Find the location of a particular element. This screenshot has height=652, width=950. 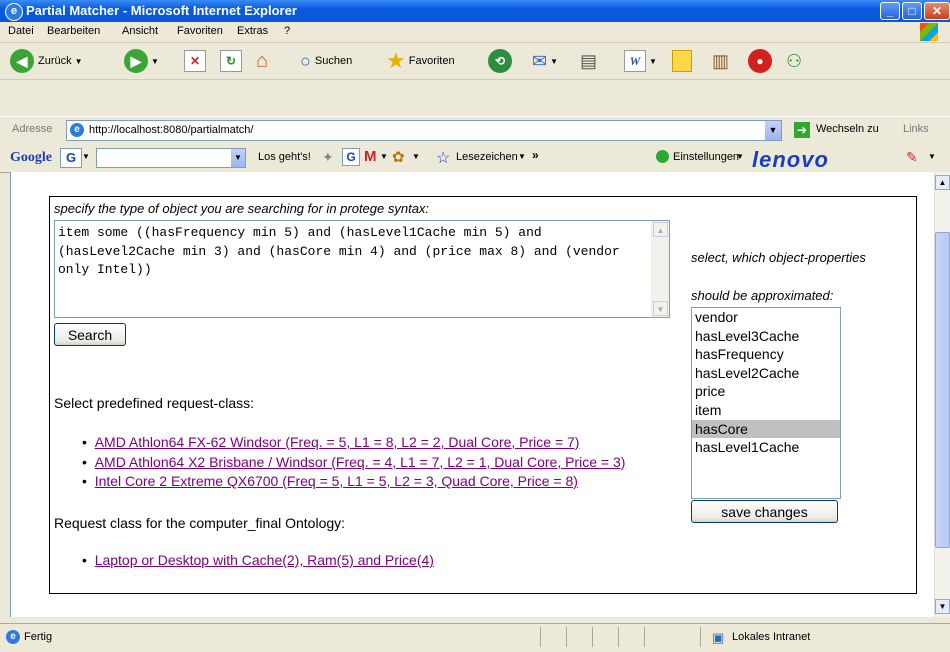

menu-favoriten: Favoriten is located at coordinates (200, 31).